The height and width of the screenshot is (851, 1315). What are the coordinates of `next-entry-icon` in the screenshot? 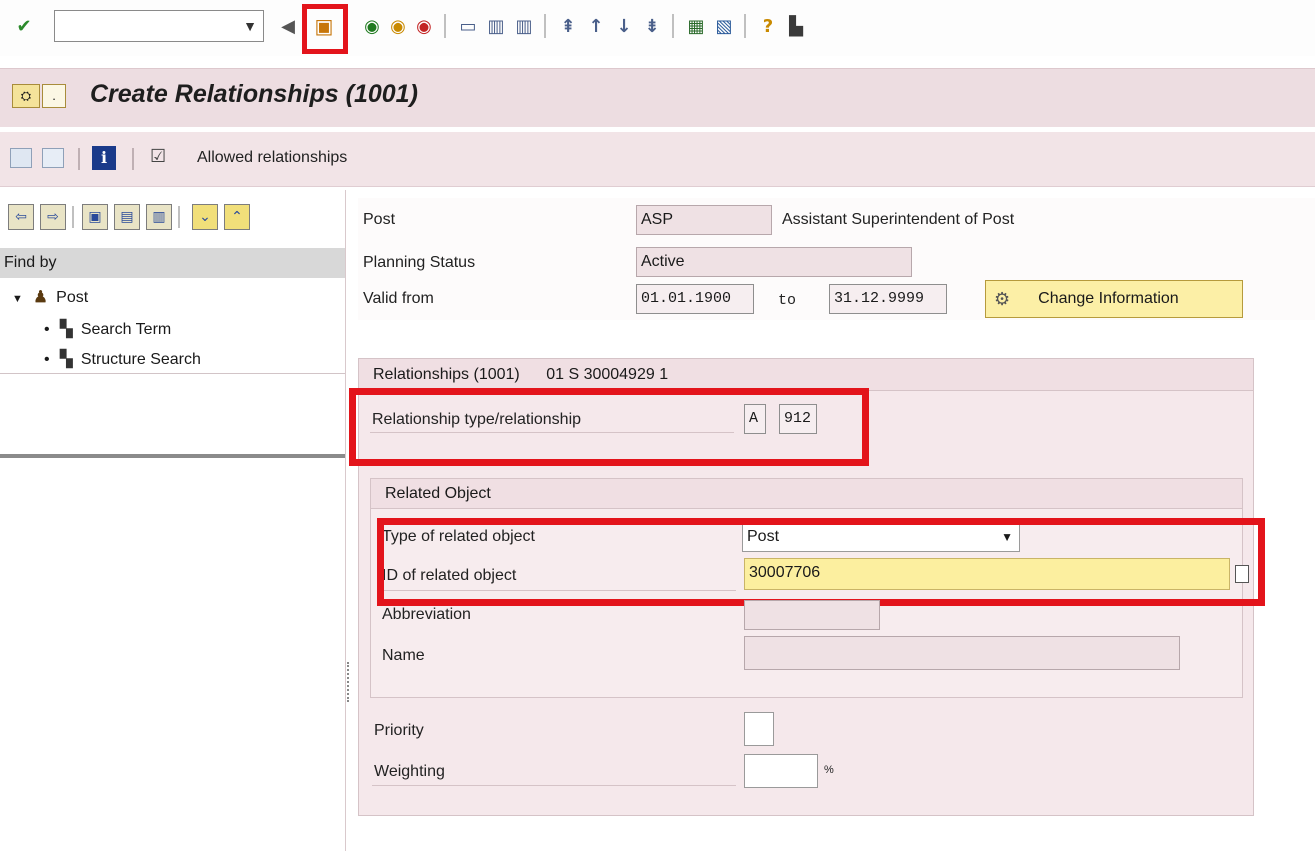 It's located at (53, 158).